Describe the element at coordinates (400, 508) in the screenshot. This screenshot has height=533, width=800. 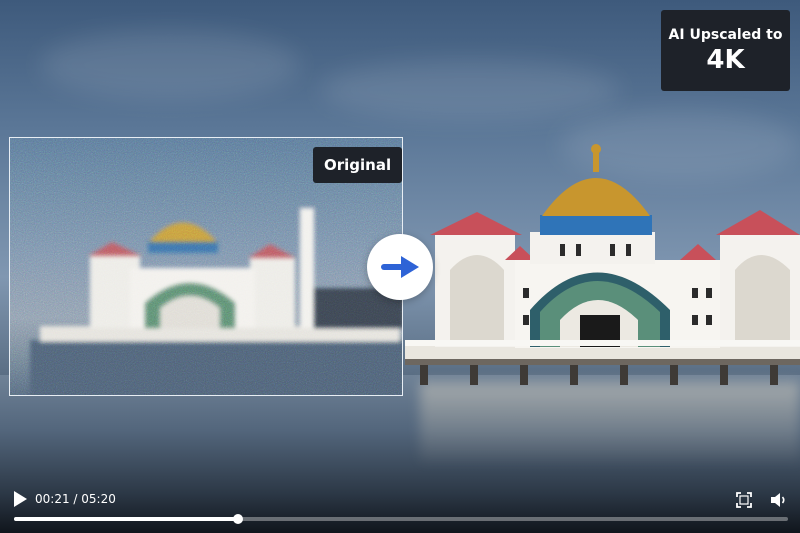
I see `player-controls` at that location.